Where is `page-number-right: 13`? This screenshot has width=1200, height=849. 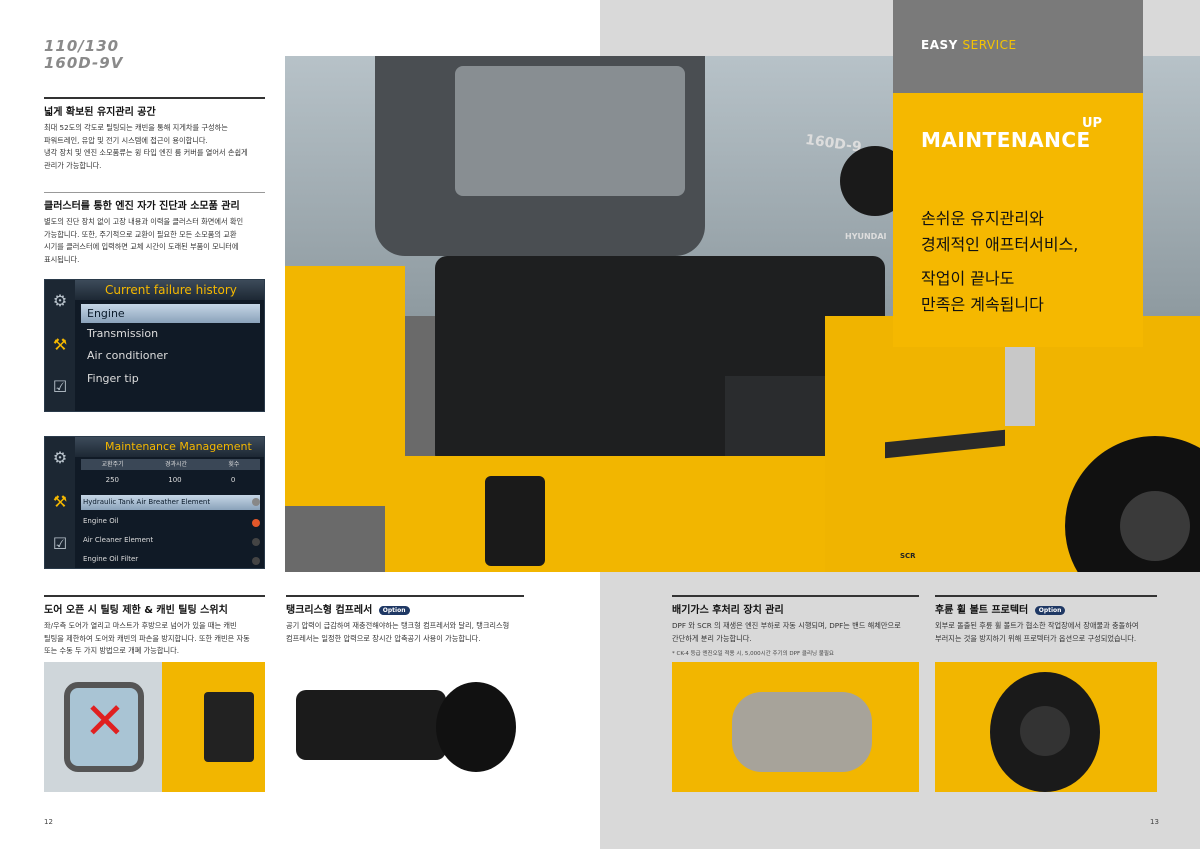 page-number-right: 13 is located at coordinates (1154, 822).